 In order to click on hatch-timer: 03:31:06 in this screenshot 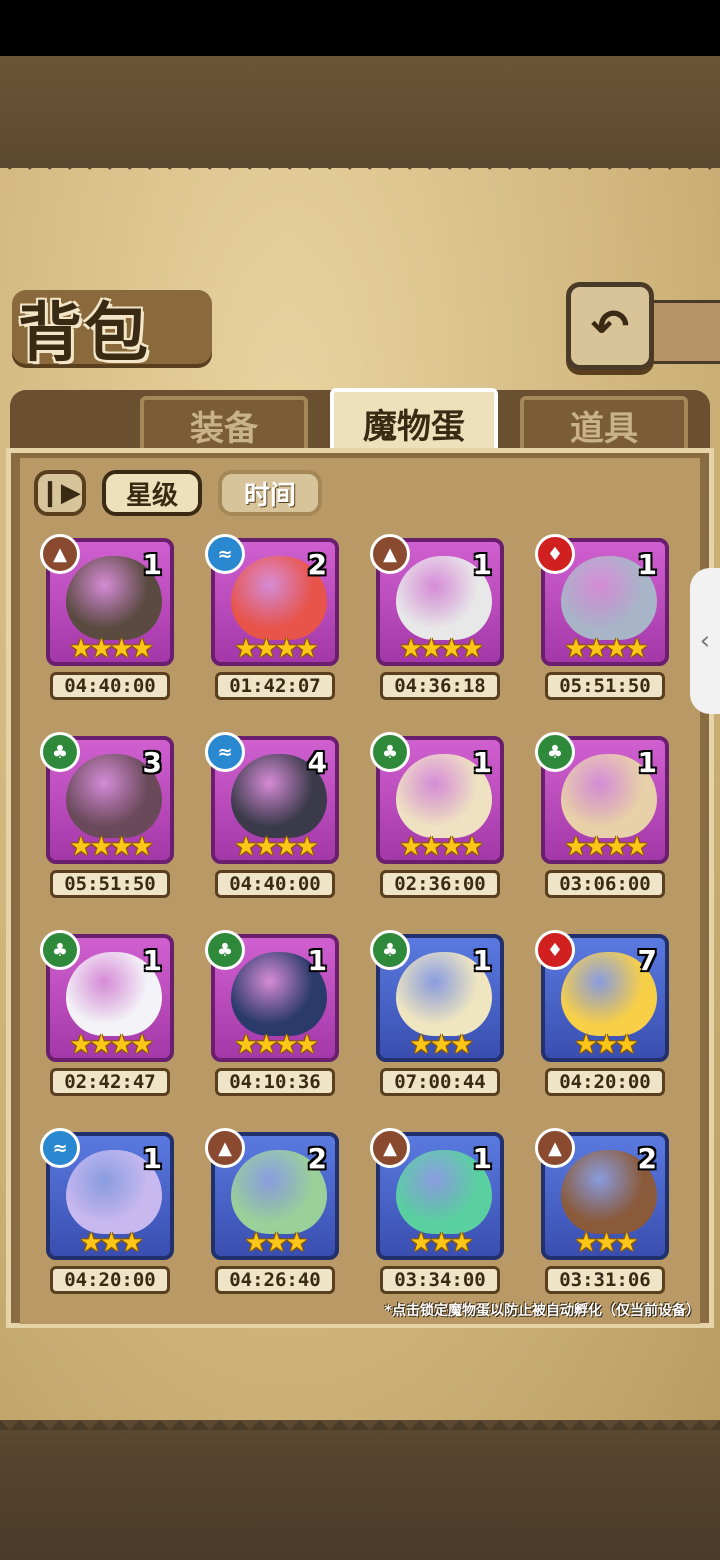, I will do `click(605, 1280)`.